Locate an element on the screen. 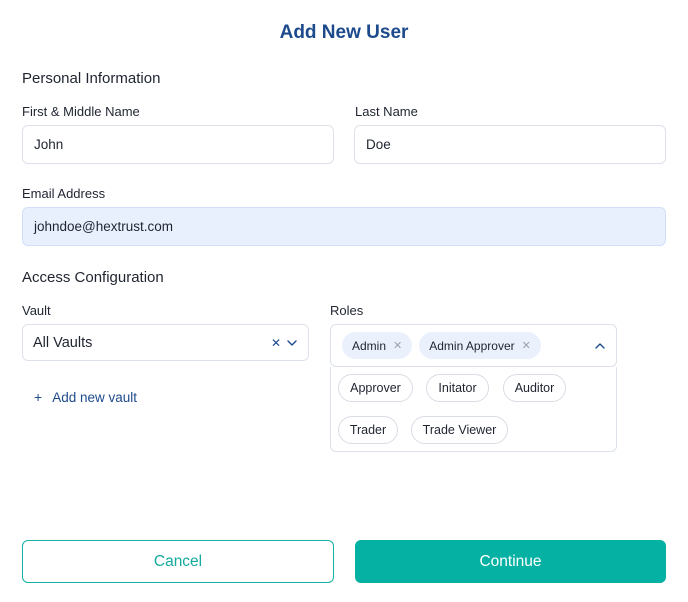 This screenshot has width=688, height=602. role-chip-admin-approver: Admin Approver ✕ is located at coordinates (480, 345).